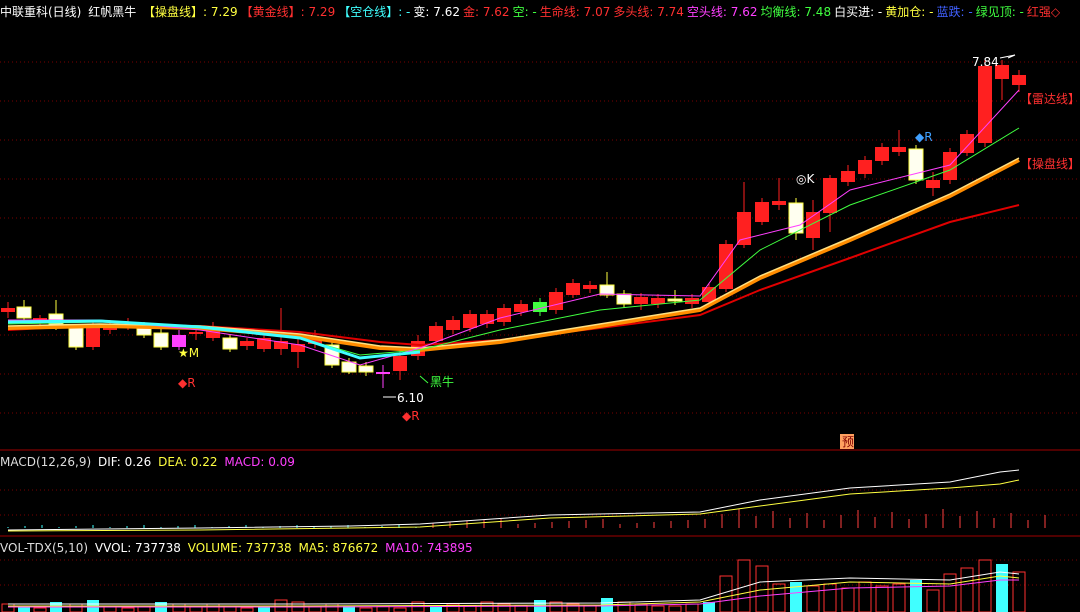 This screenshot has height=612, width=1080. I want to click on yu-badge: 预, so click(848, 442).